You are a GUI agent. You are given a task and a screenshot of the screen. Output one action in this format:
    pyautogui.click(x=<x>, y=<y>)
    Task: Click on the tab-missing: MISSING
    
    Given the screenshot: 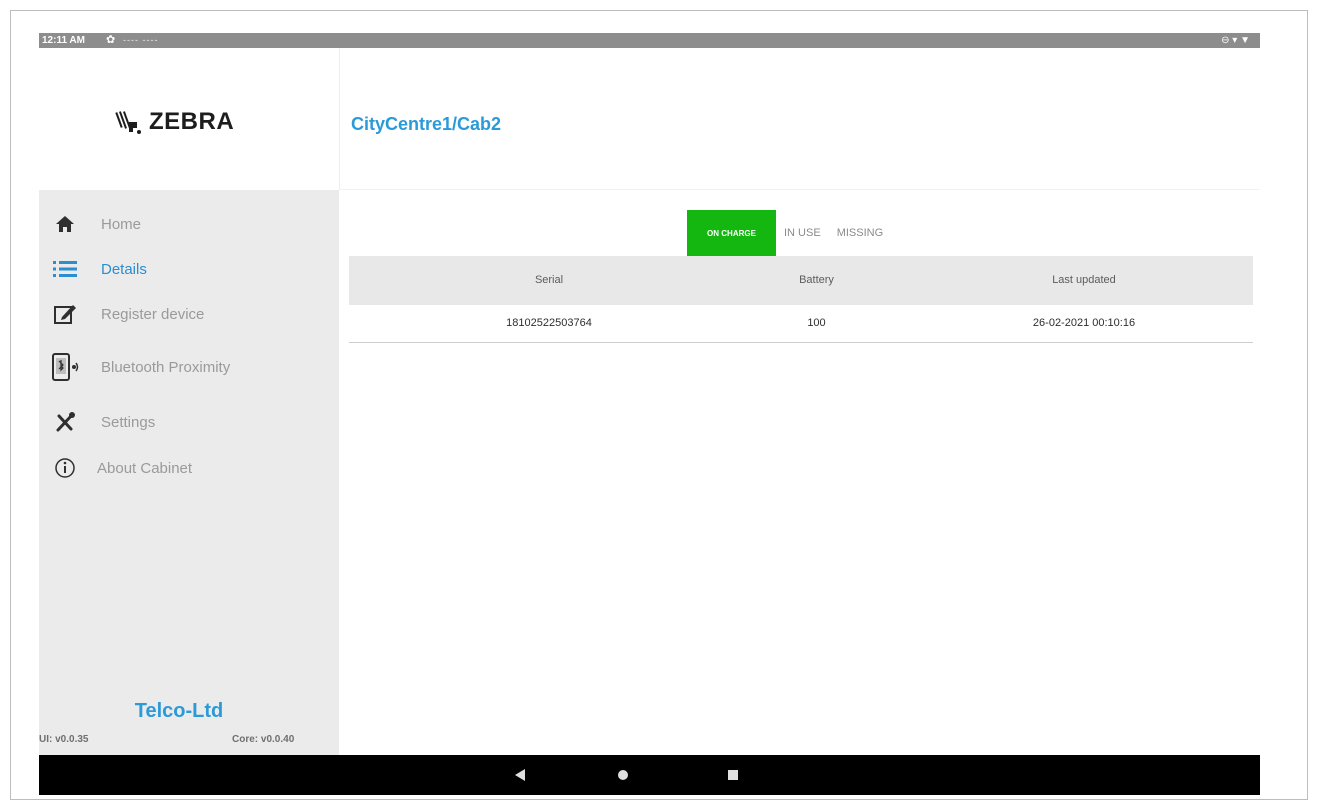 What is the action you would take?
    pyautogui.click(x=860, y=233)
    